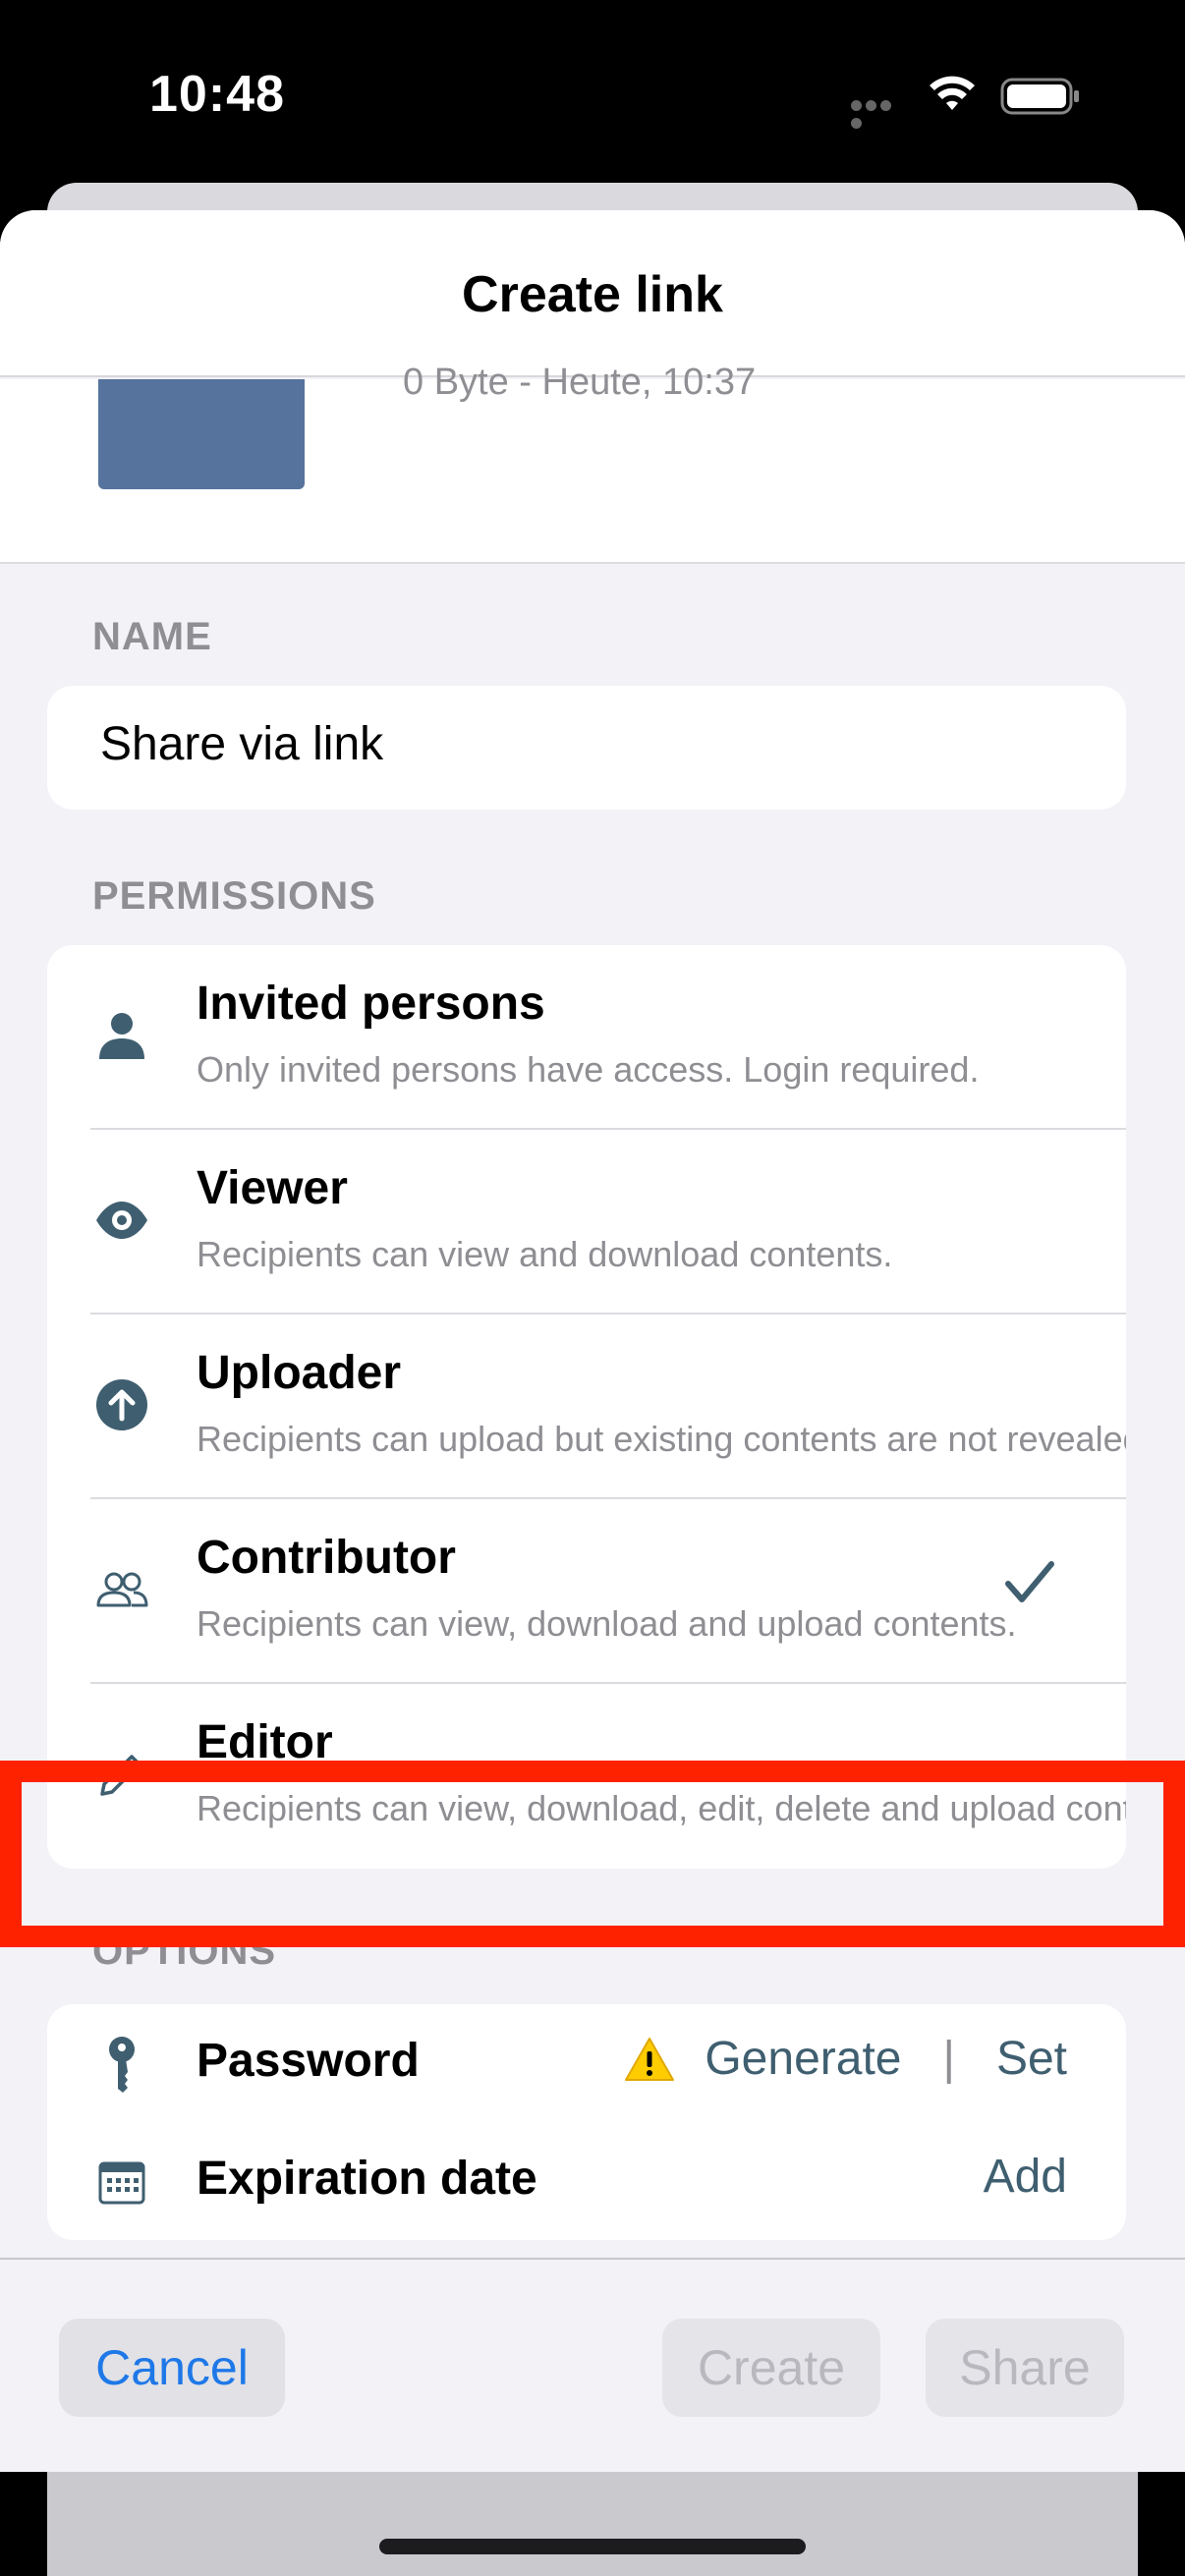 The height and width of the screenshot is (2576, 1185). I want to click on file-thumbnail, so click(201, 434).